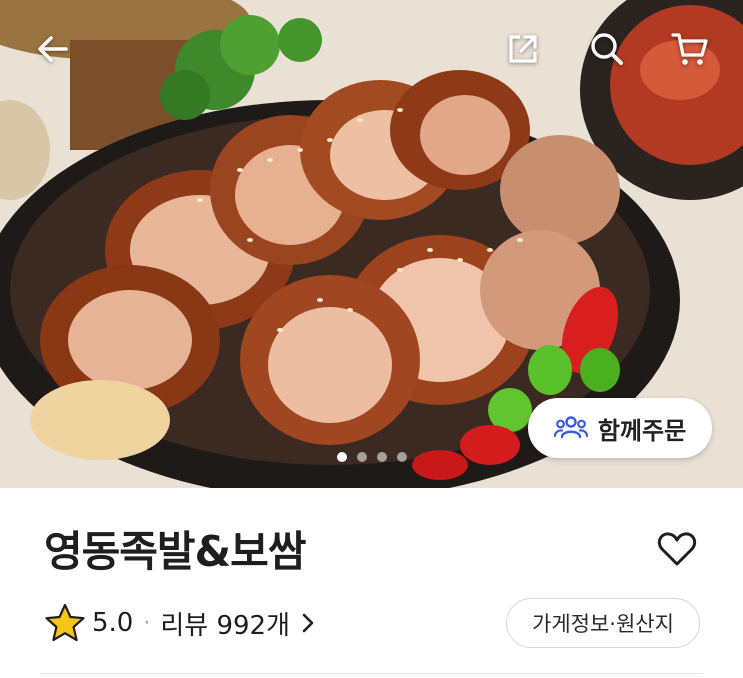 The image size is (743, 678). What do you see at coordinates (113, 623) in the screenshot?
I see `rating-score: 5.0` at bounding box center [113, 623].